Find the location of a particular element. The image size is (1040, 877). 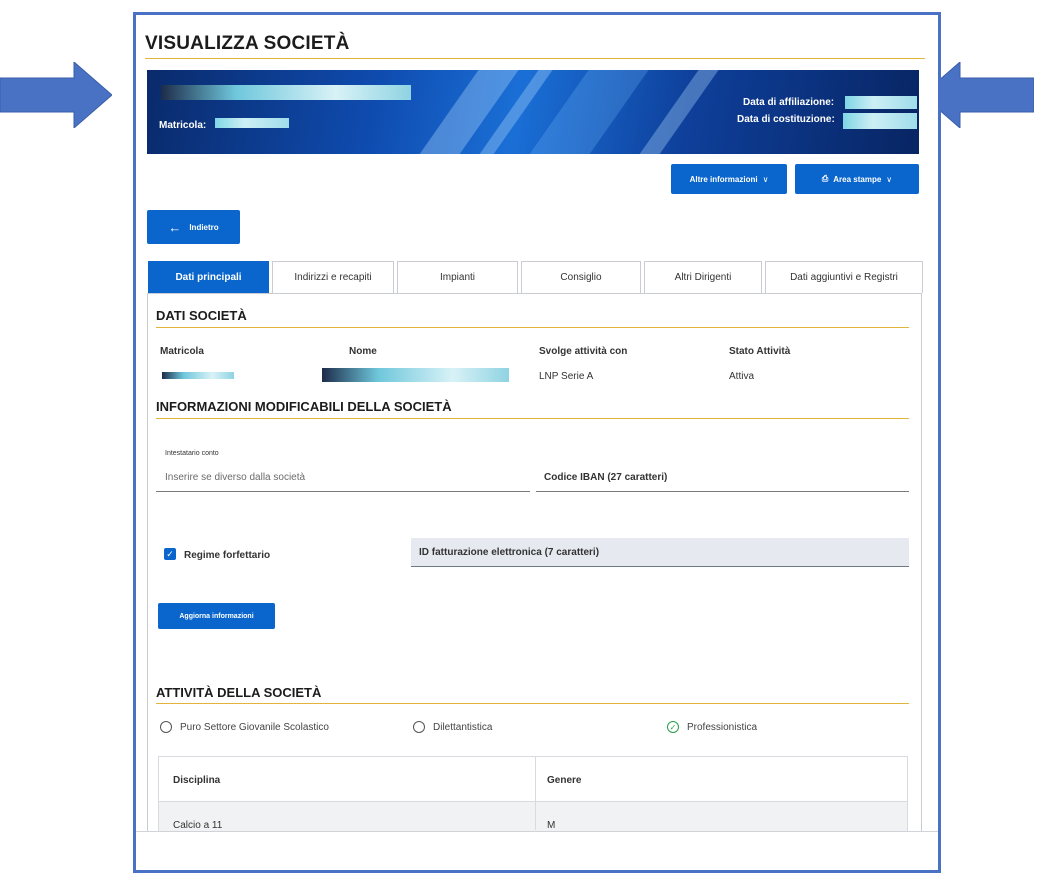

stato-value: Attiva is located at coordinates (742, 376).